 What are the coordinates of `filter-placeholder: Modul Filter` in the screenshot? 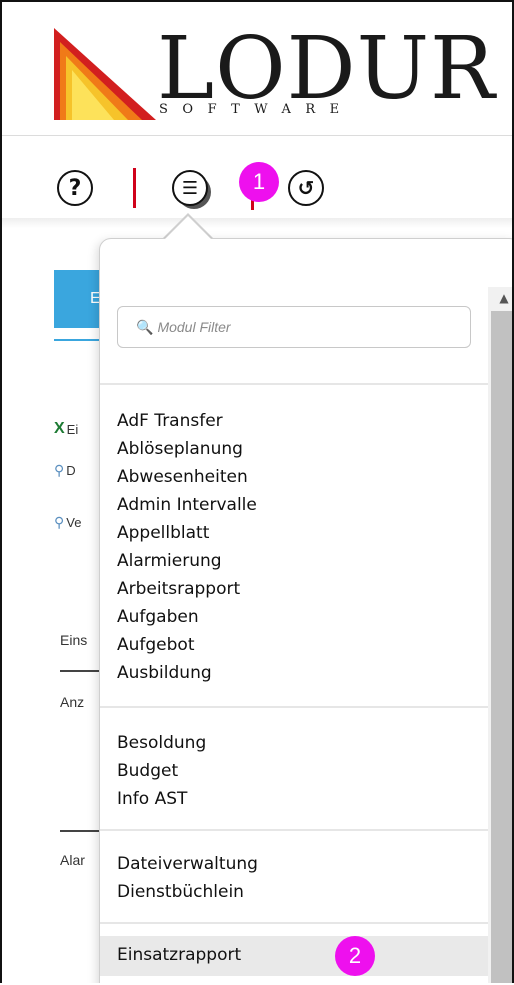 It's located at (194, 327).